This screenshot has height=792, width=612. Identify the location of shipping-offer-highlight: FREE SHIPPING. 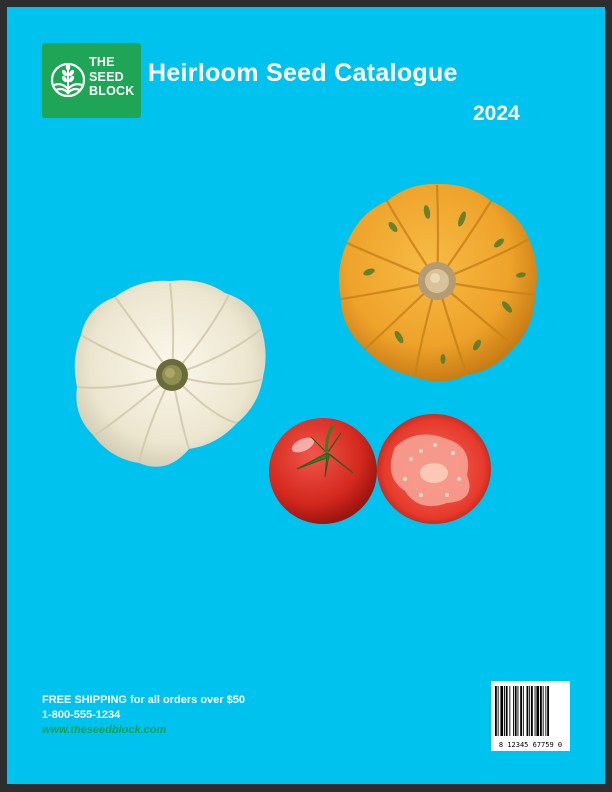
(84, 700).